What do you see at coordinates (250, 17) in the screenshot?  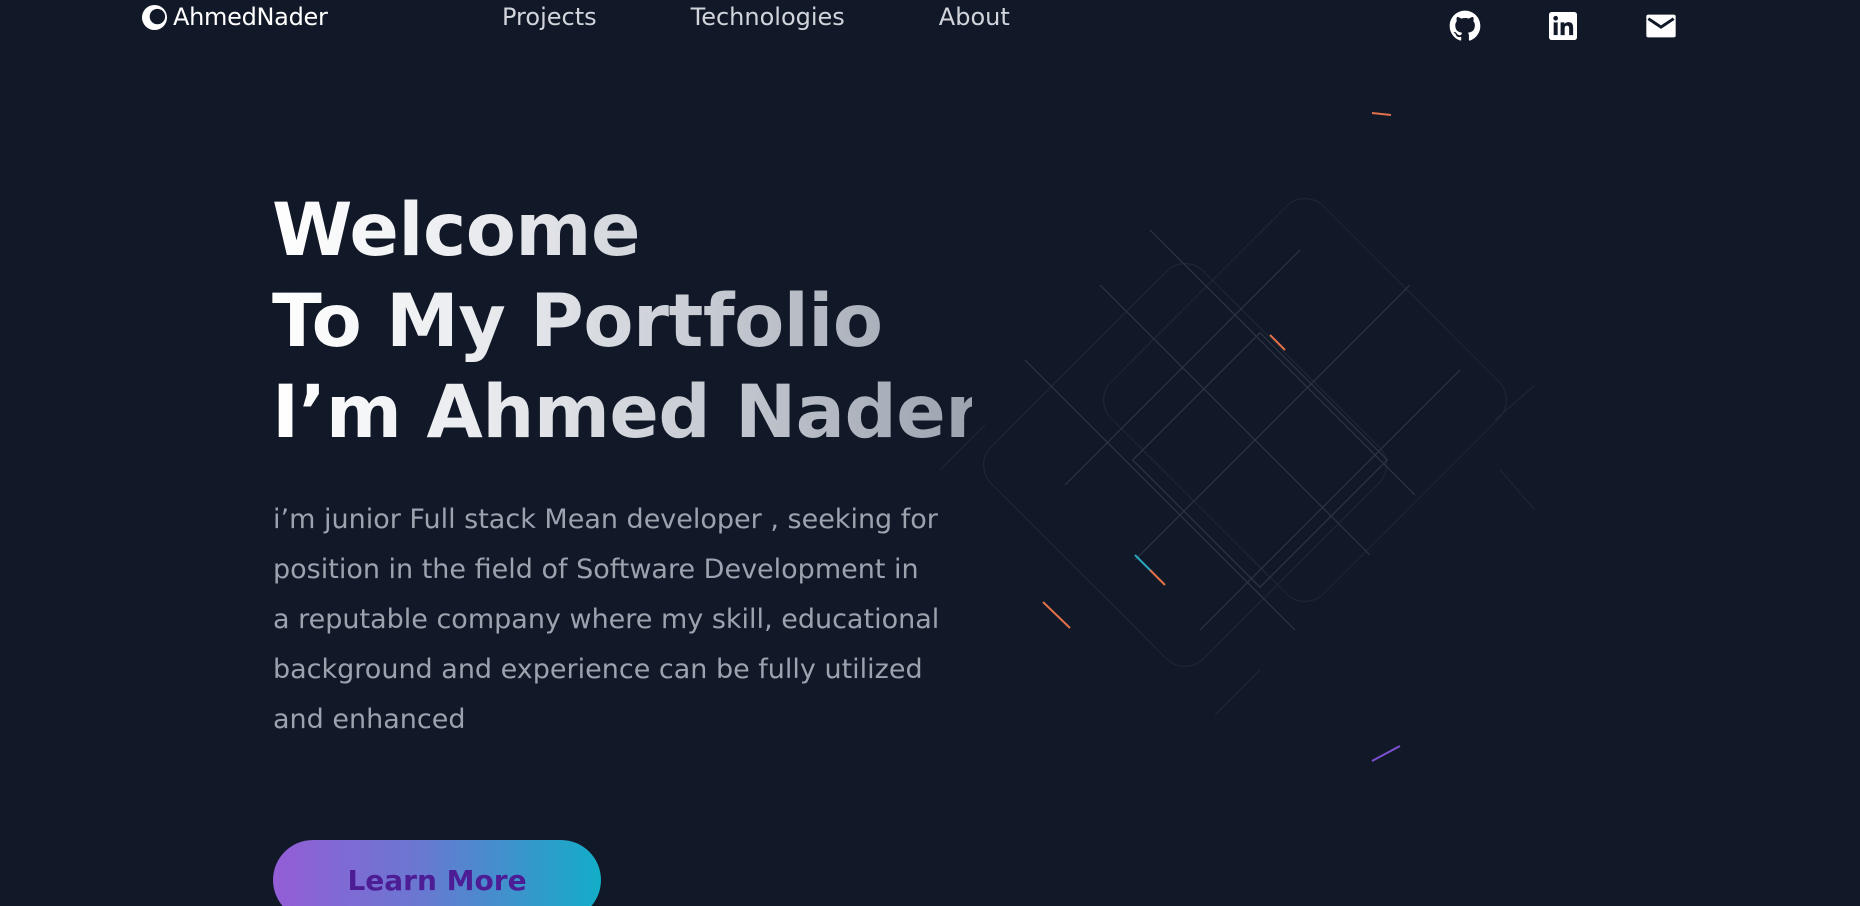 I see `brand-name: AhmedNader` at bounding box center [250, 17].